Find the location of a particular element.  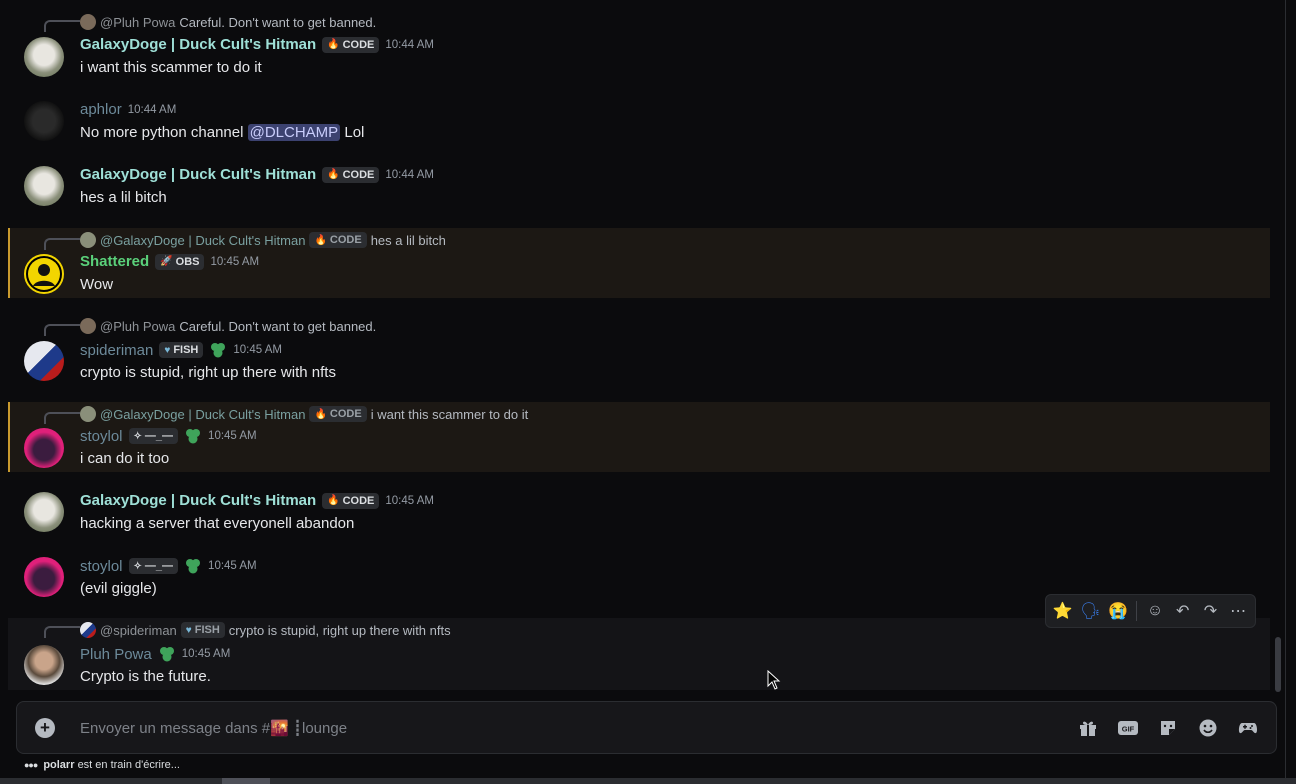

mouse-cursor-icon is located at coordinates (774, 680).